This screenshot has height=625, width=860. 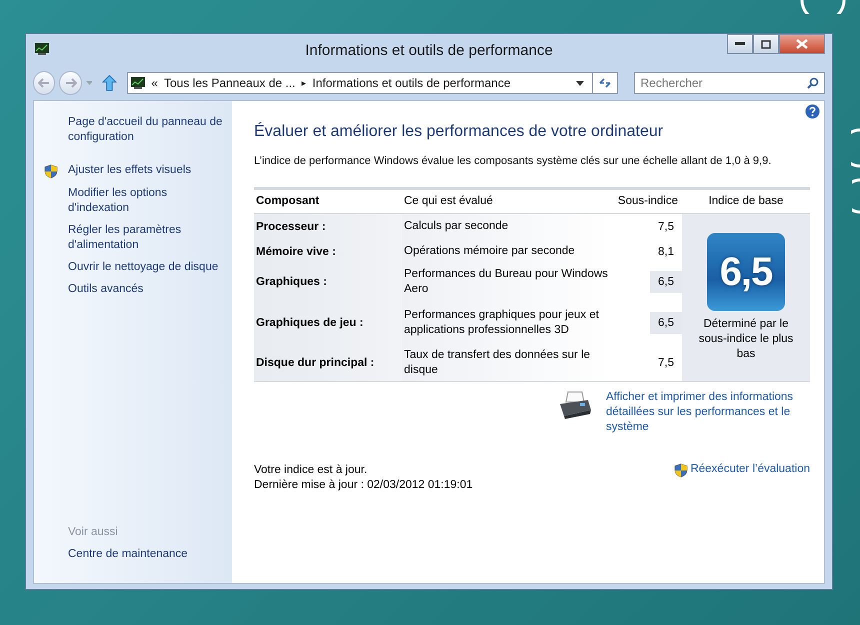 I want to click on minimize-icon, so click(x=740, y=44).